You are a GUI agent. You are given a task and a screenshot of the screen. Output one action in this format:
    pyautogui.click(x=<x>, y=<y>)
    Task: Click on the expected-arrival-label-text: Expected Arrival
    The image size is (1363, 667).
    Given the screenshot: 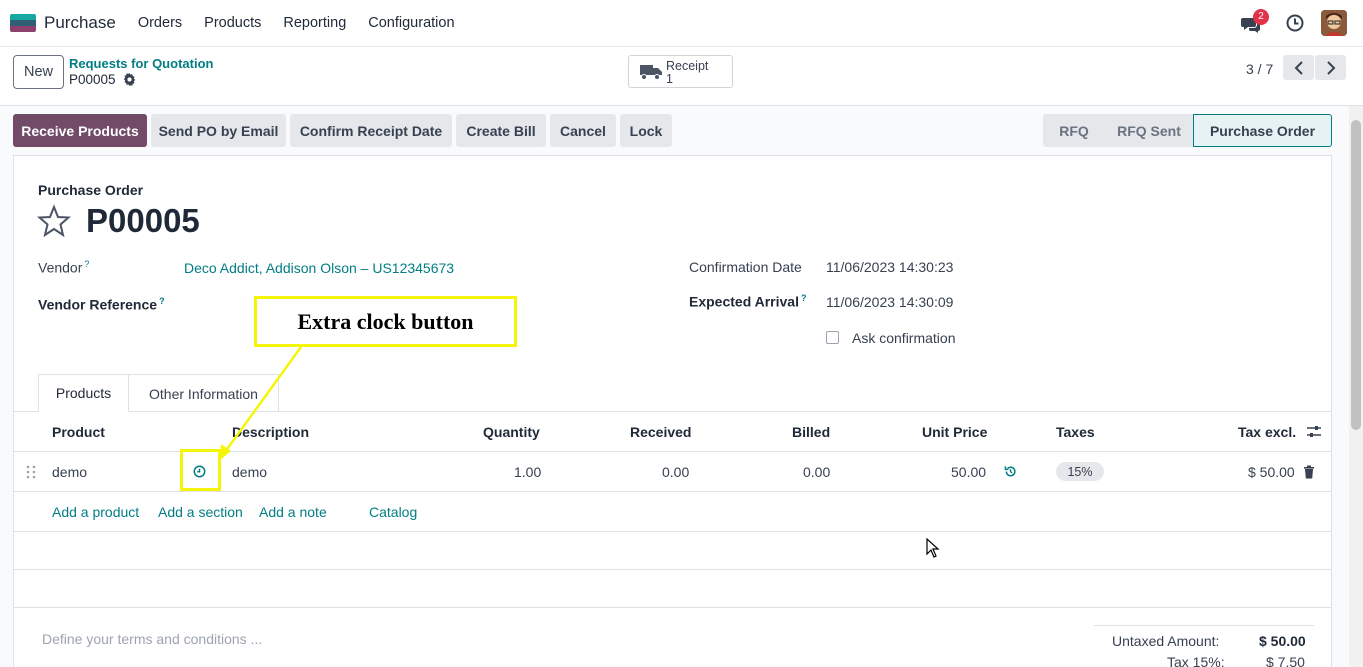 What is the action you would take?
    pyautogui.click(x=744, y=301)
    